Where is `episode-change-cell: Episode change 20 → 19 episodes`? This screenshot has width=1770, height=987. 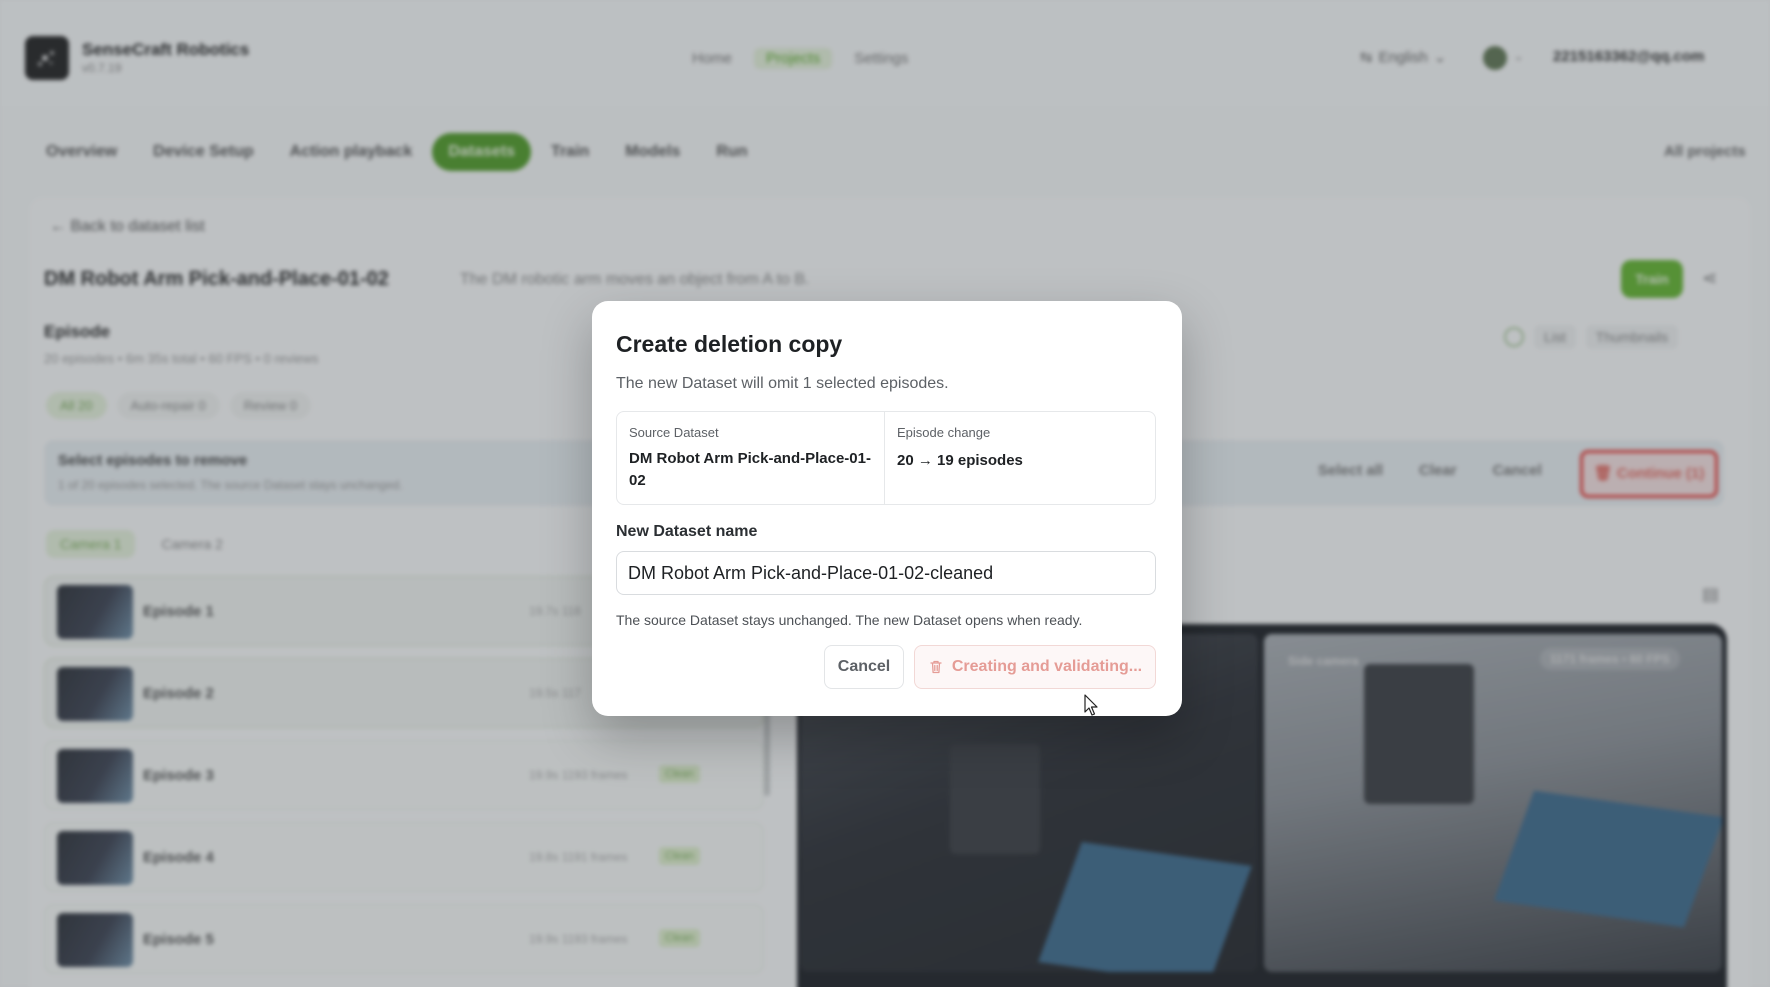
episode-change-cell: Episode change 20 → 19 episodes is located at coordinates (960, 458).